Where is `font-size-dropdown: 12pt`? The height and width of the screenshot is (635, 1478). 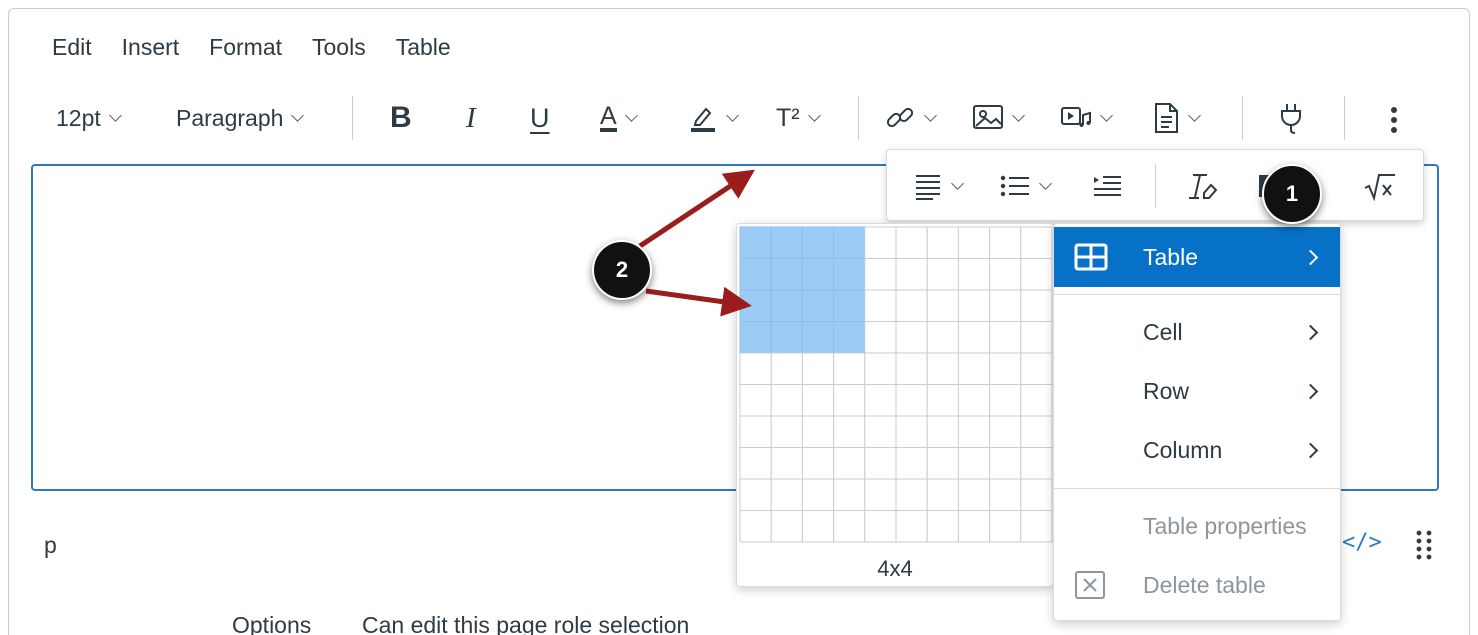 font-size-dropdown: 12pt is located at coordinates (89, 118).